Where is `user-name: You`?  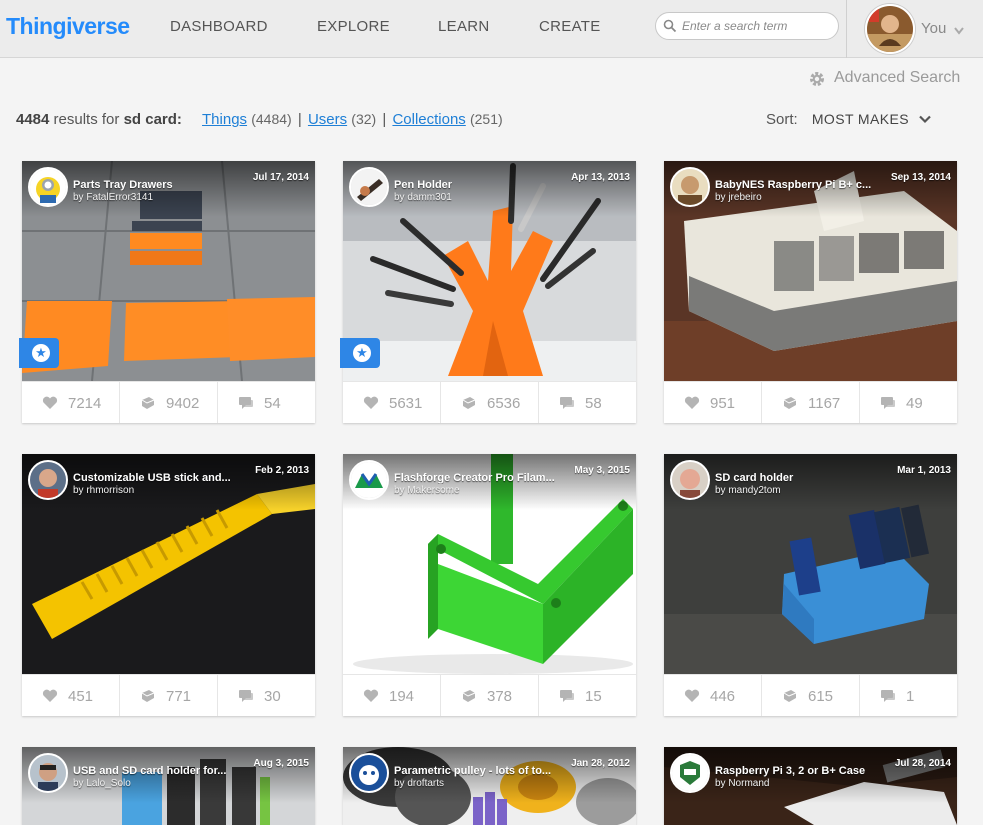
user-name: You is located at coordinates (933, 28).